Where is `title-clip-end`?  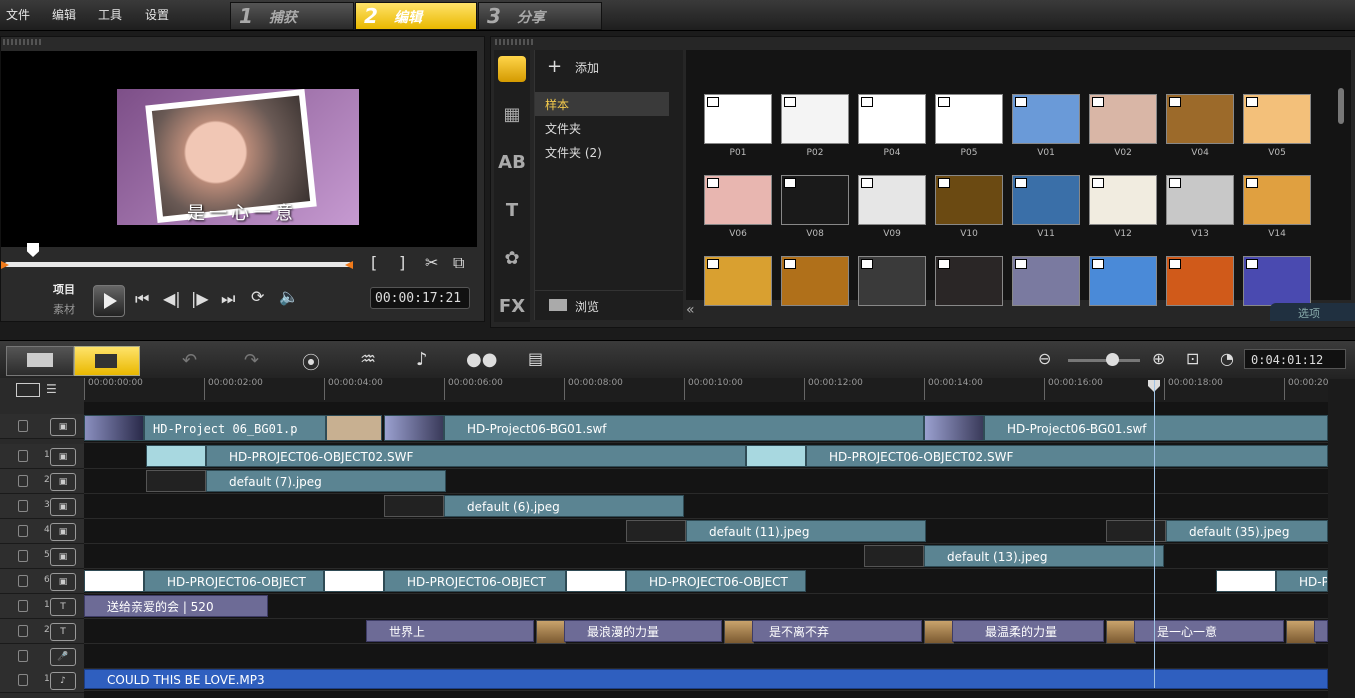
title-clip-end is located at coordinates (1321, 631).